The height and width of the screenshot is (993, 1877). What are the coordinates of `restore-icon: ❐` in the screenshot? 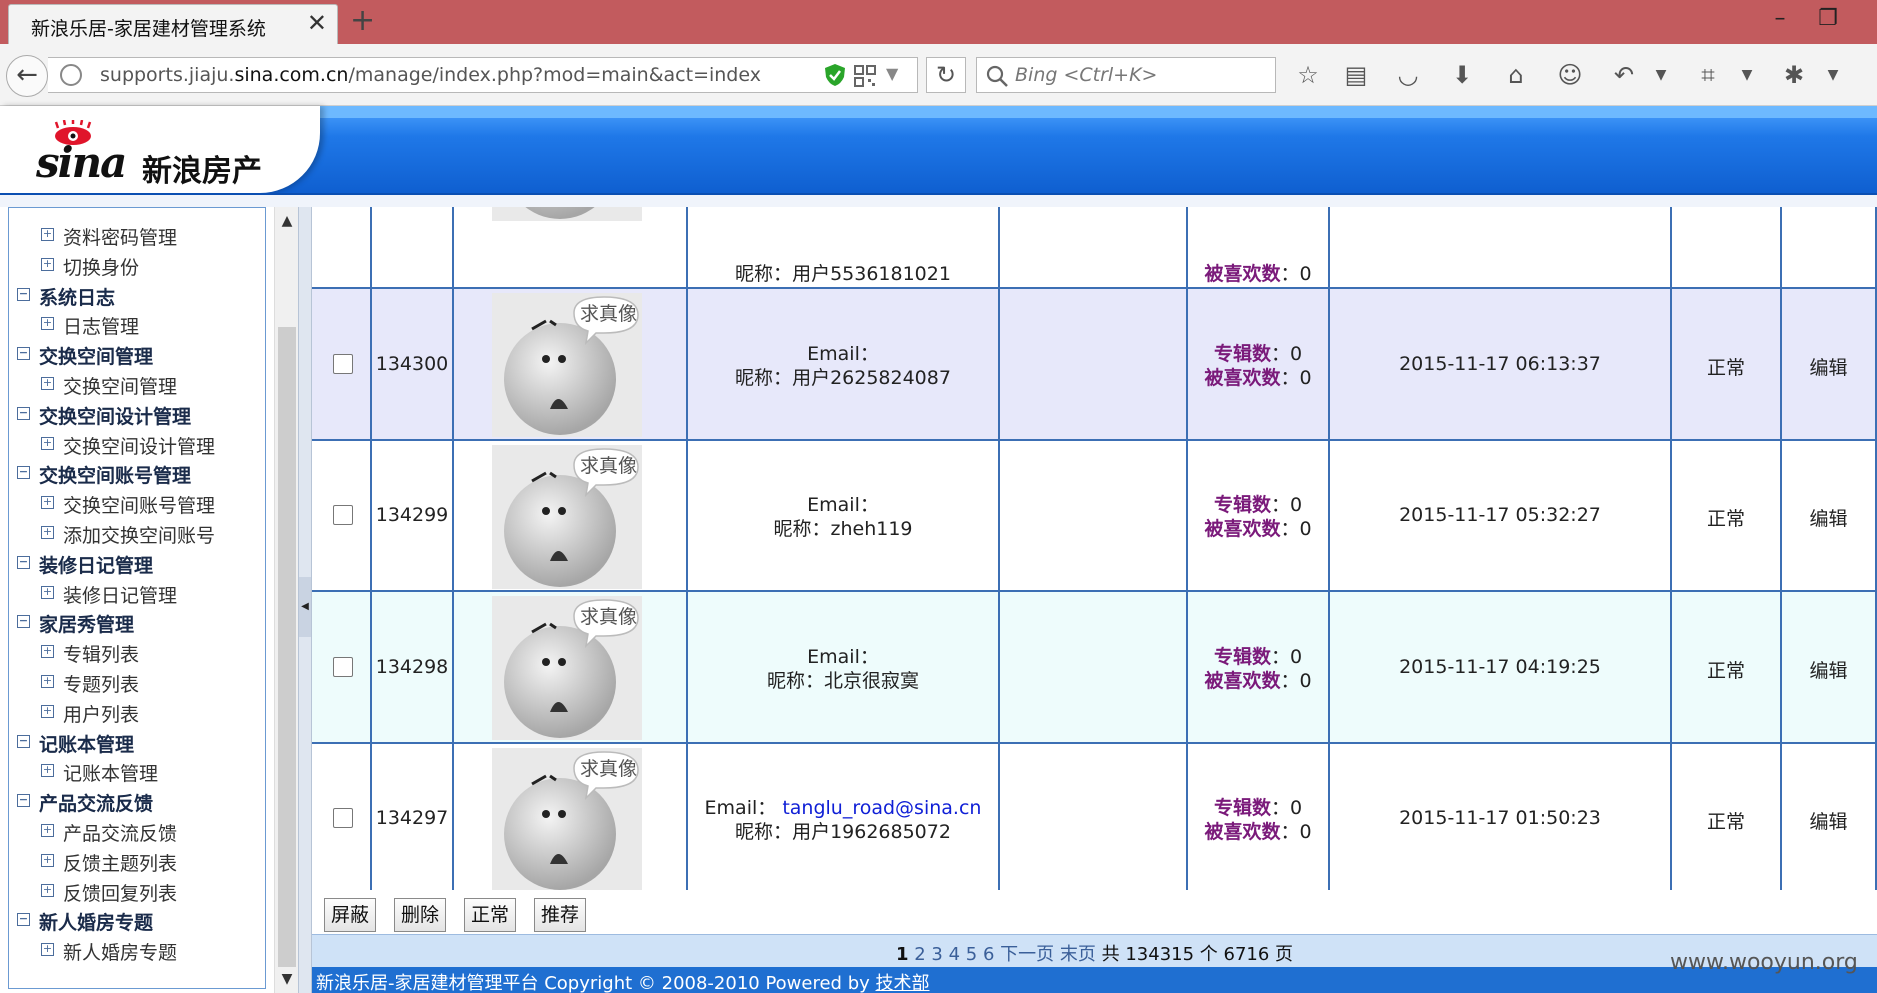 It's located at (1828, 19).